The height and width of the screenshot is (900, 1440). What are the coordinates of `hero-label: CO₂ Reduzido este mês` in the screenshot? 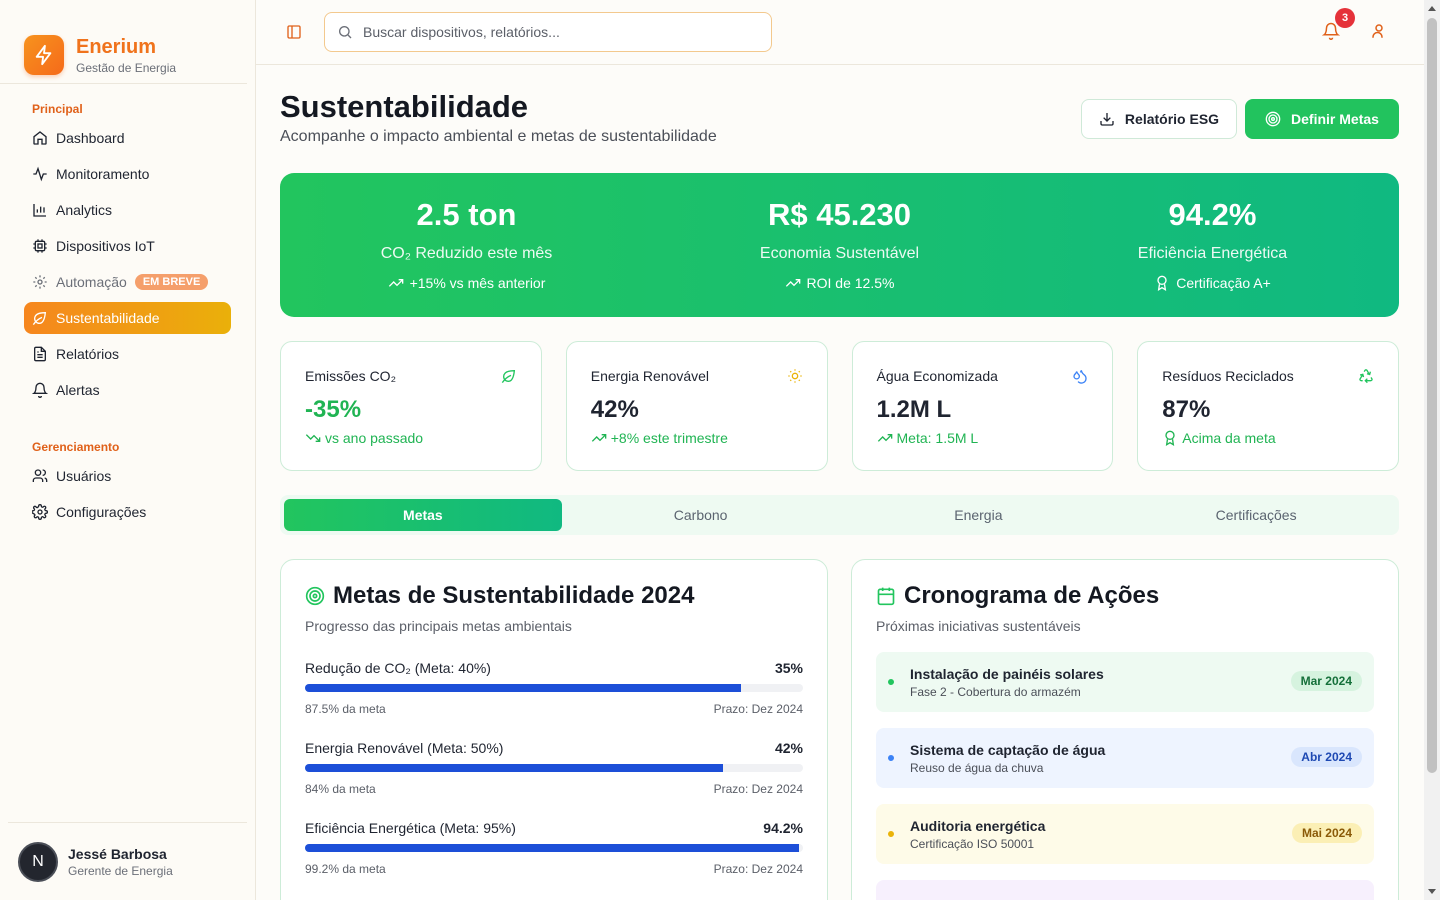 It's located at (466, 253).